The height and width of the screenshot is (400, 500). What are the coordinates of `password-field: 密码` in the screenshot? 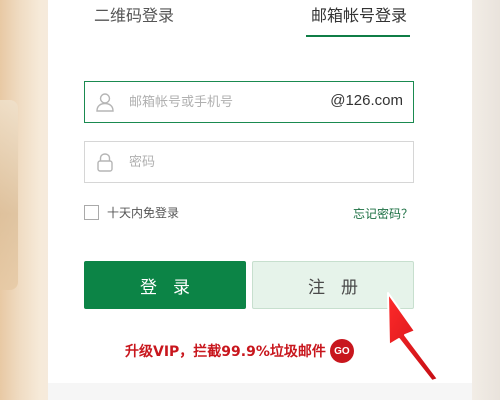 It's located at (249, 162).